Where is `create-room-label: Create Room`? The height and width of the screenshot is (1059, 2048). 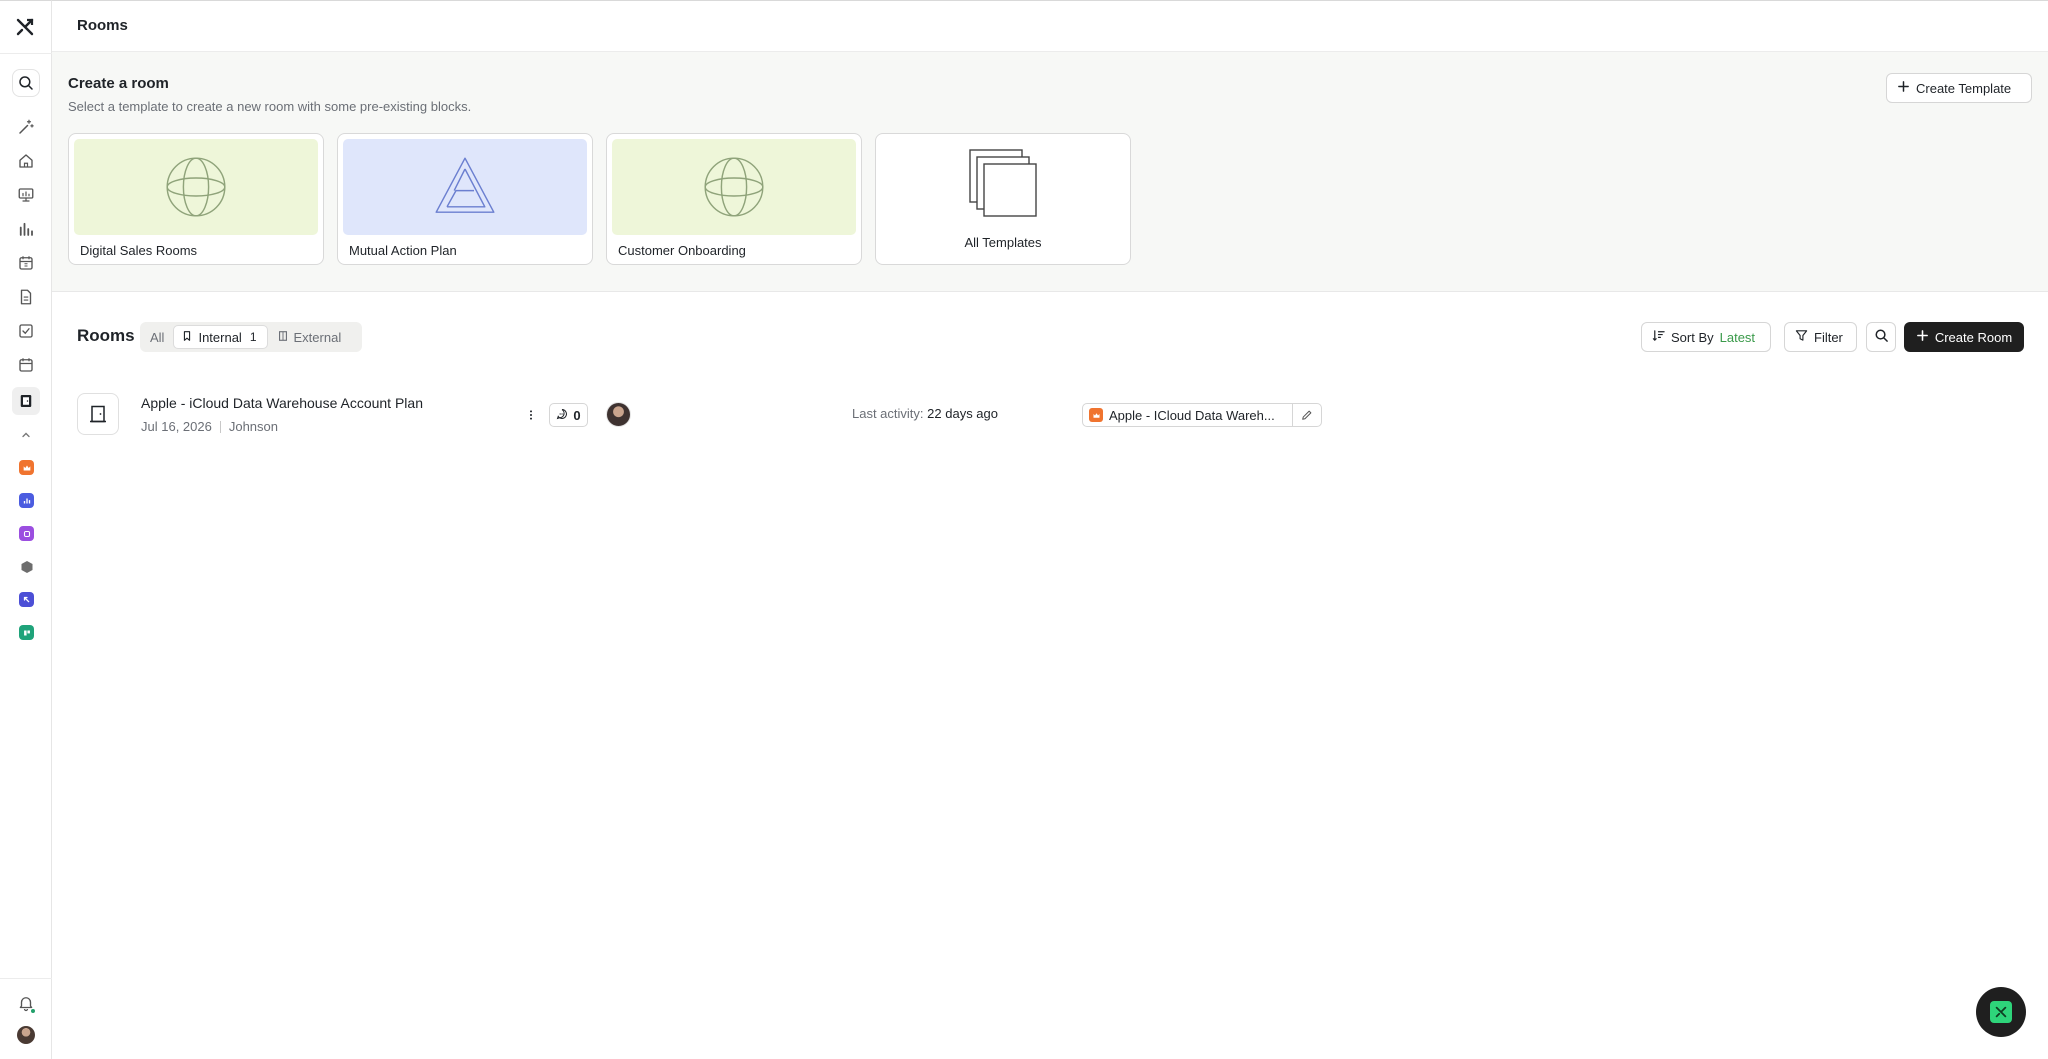 create-room-label: Create Room is located at coordinates (1973, 337).